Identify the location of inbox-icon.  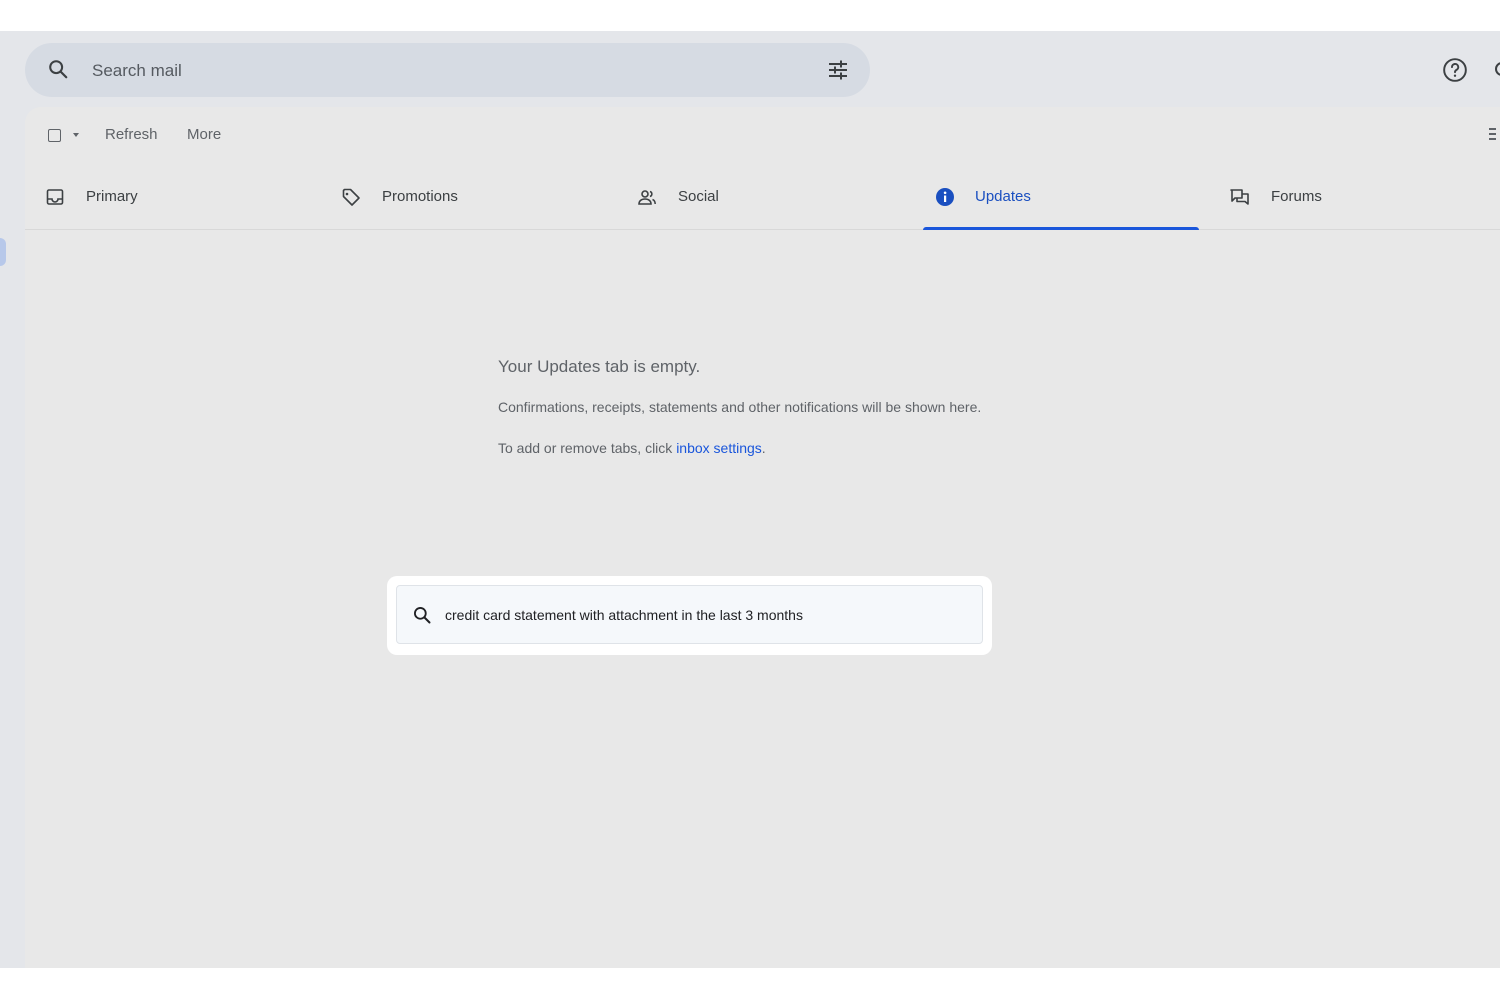
(55, 197).